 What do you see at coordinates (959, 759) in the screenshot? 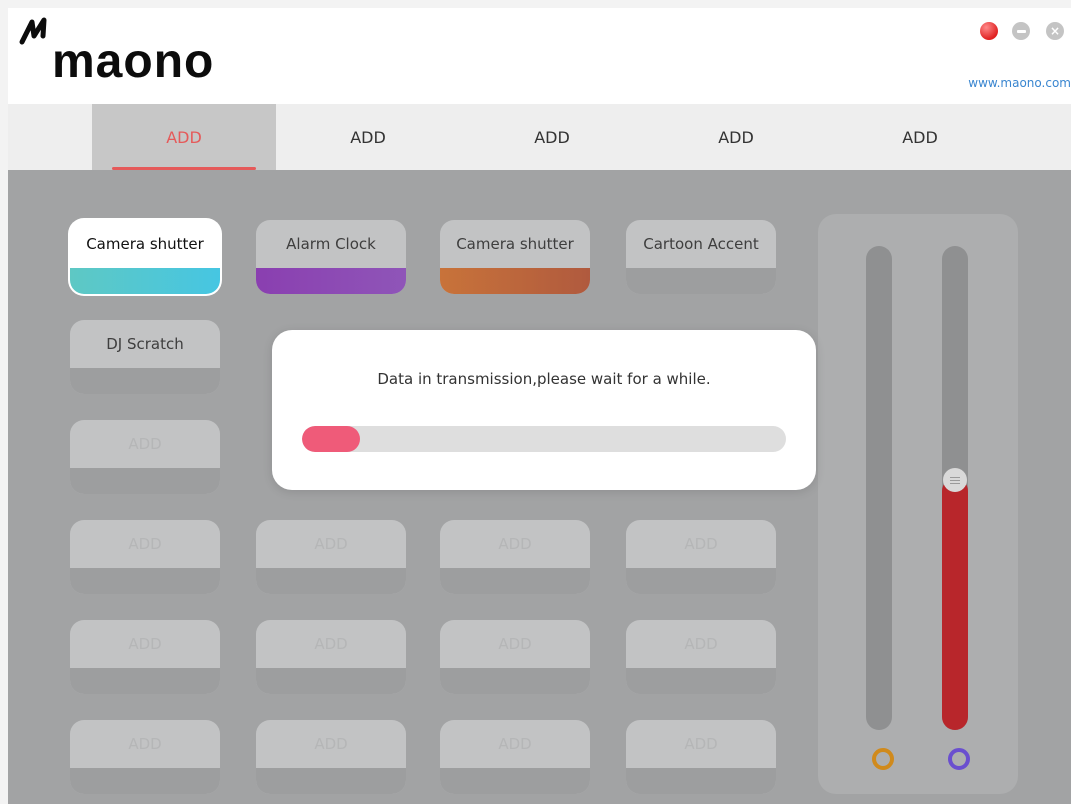
I see `channel-2-ring-icon` at bounding box center [959, 759].